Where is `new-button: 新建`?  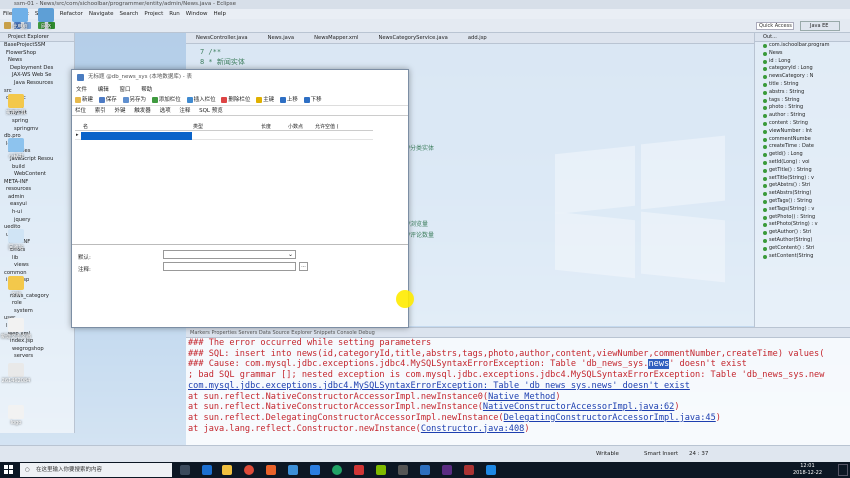
new-button: 新建 is located at coordinates (84, 100).